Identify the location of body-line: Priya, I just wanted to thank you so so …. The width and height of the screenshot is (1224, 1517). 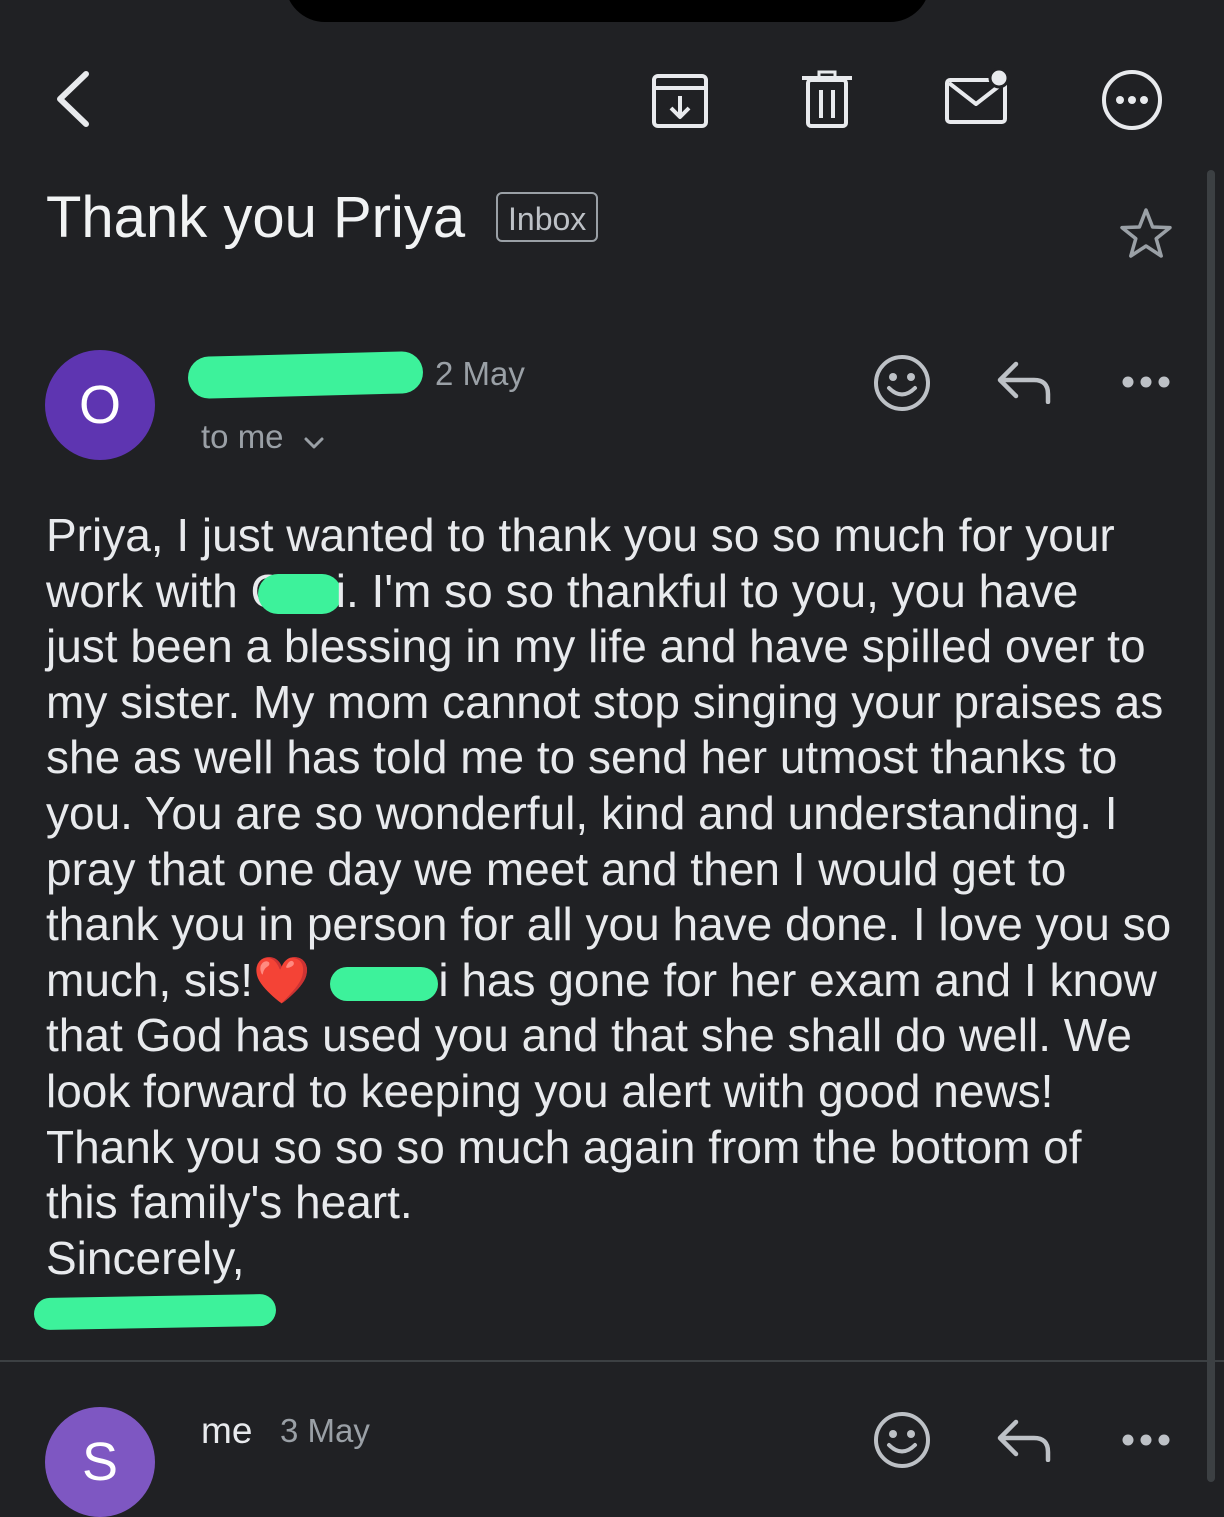
(580, 535).